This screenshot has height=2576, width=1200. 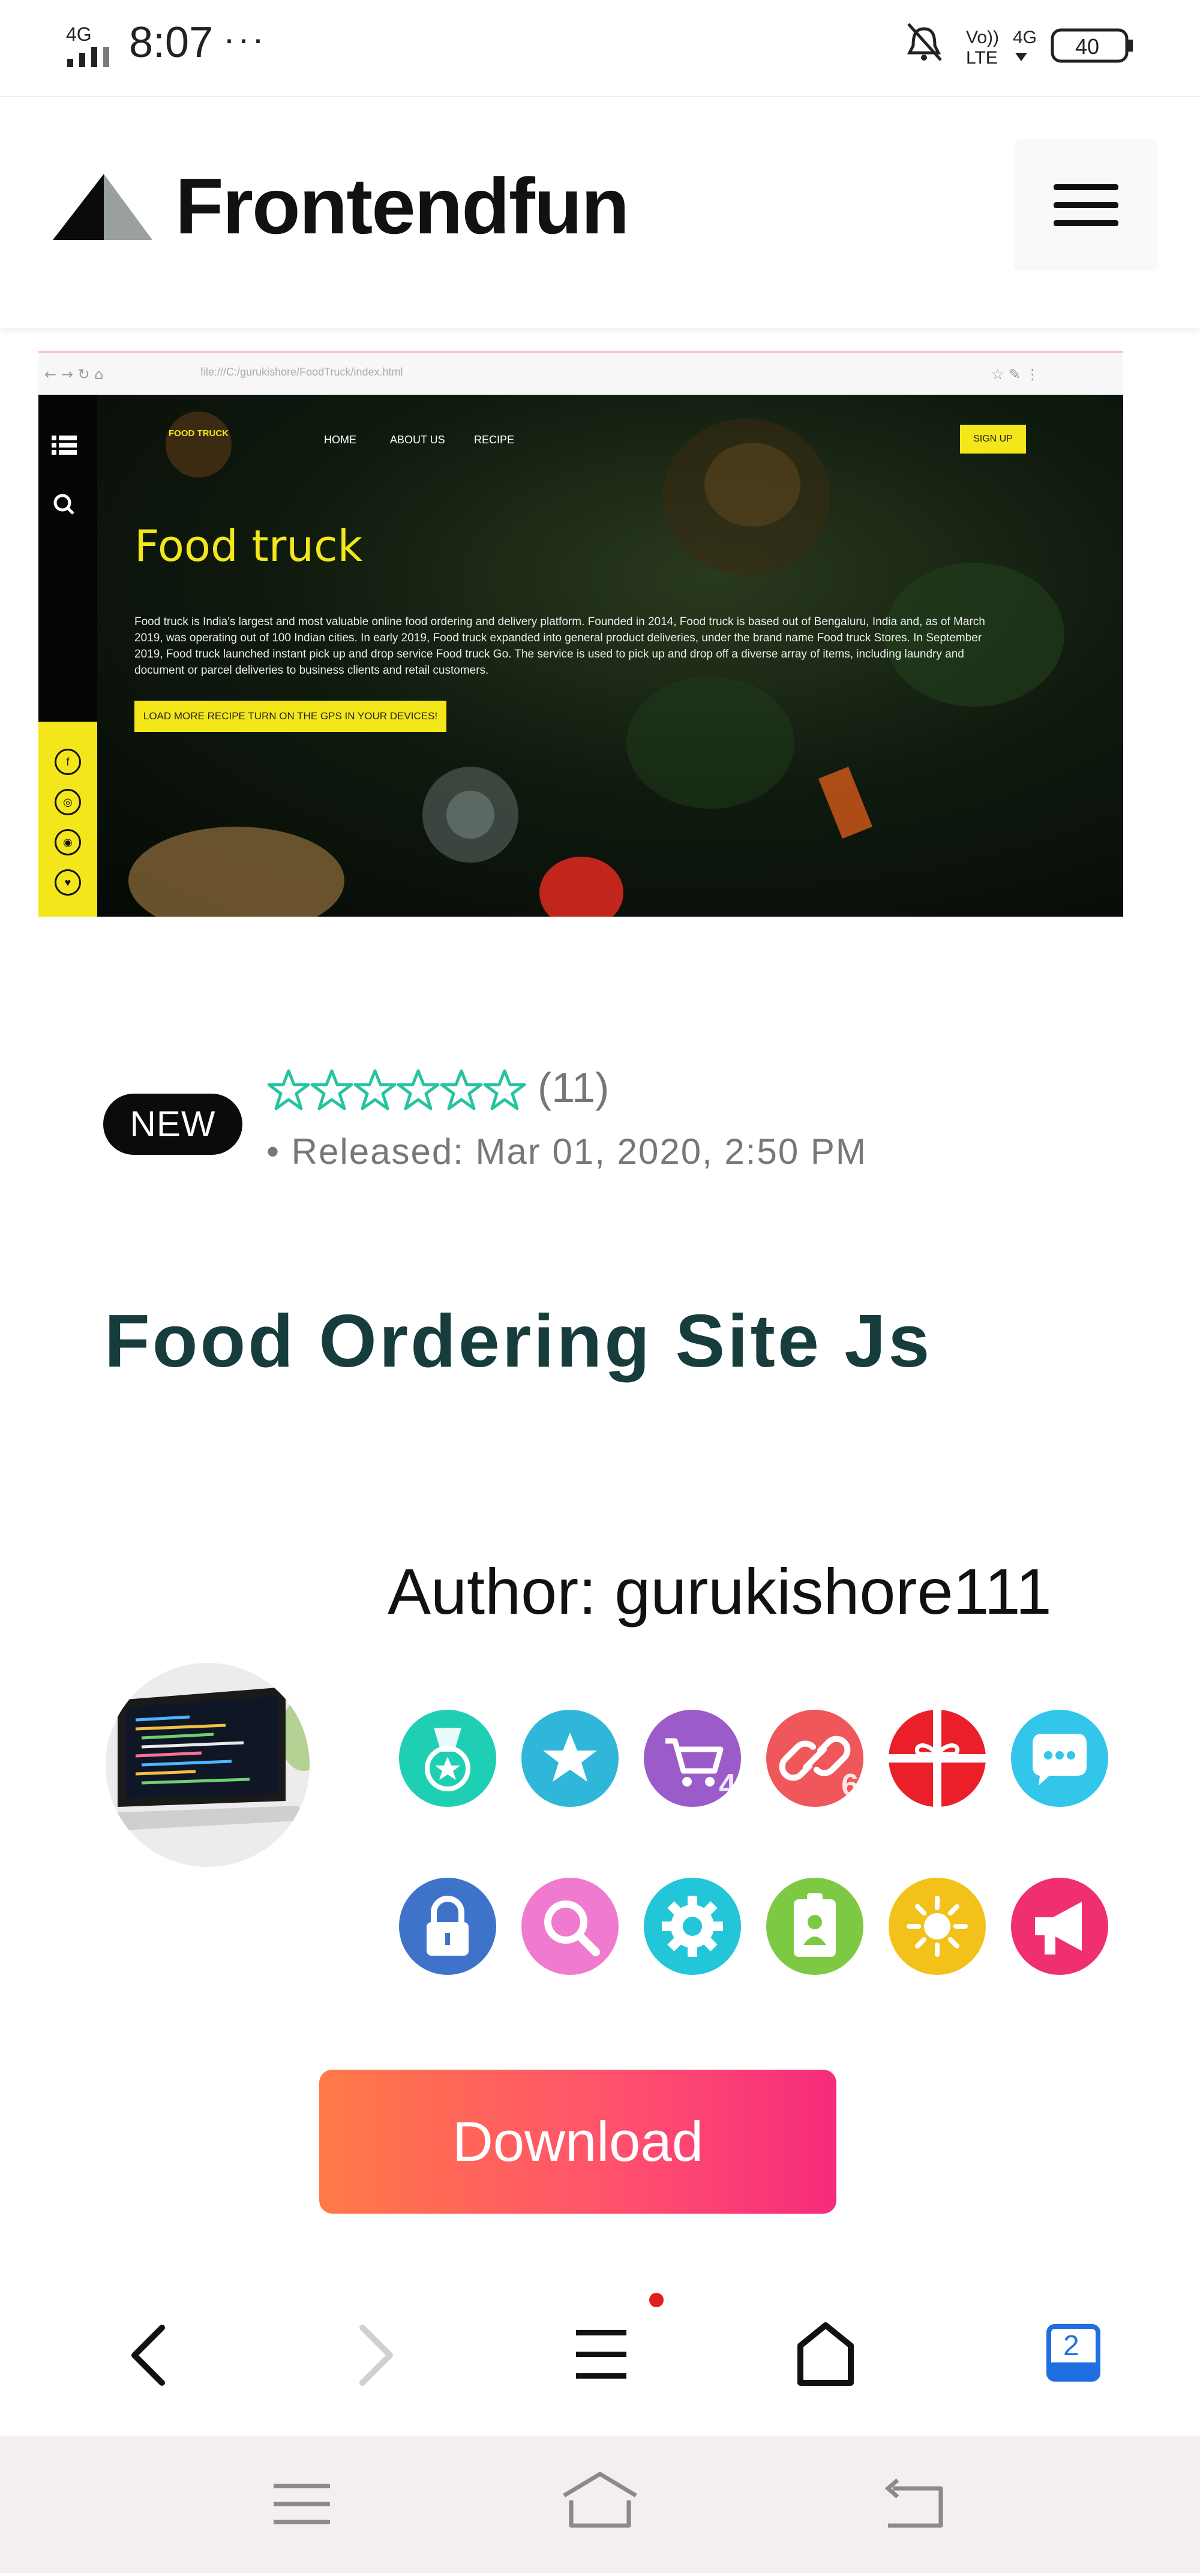 I want to click on menu-icon, so click(x=620, y=2336).